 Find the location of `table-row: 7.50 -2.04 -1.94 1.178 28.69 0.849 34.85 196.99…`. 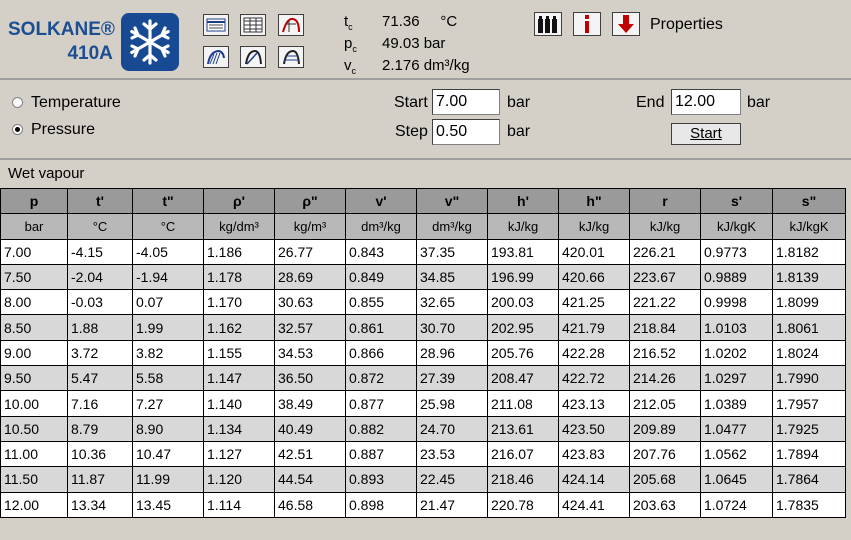

table-row: 7.50 -2.04 -1.94 1.178 28.69 0.849 34.85 196.99… is located at coordinates (423, 277).